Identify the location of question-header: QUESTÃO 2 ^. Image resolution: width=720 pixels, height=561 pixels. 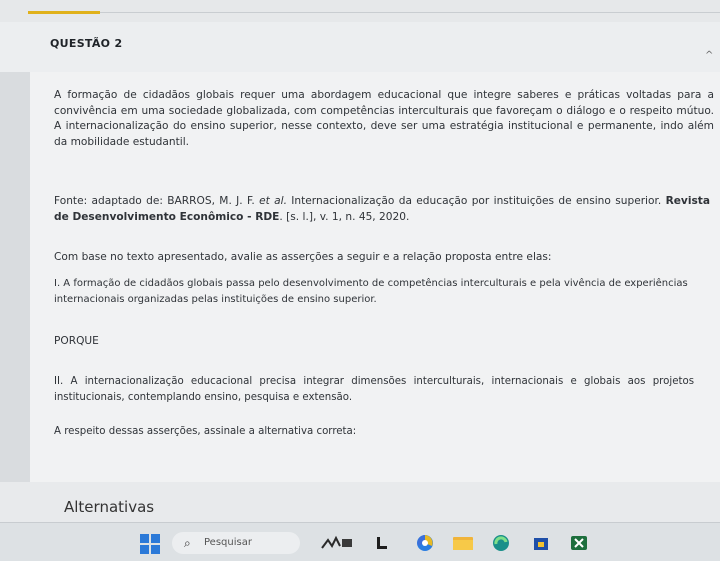
(360, 47).